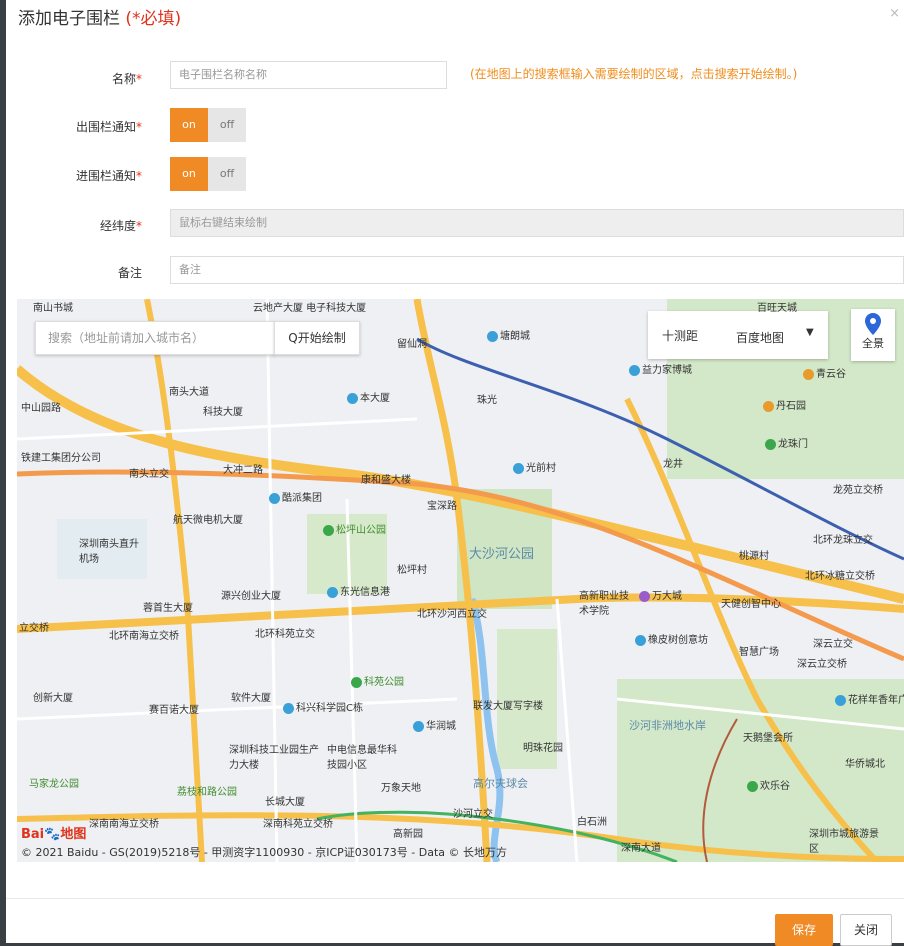 The height and width of the screenshot is (946, 904). Describe the element at coordinates (408, 834) in the screenshot. I see `map-place-label: 高新园` at that location.